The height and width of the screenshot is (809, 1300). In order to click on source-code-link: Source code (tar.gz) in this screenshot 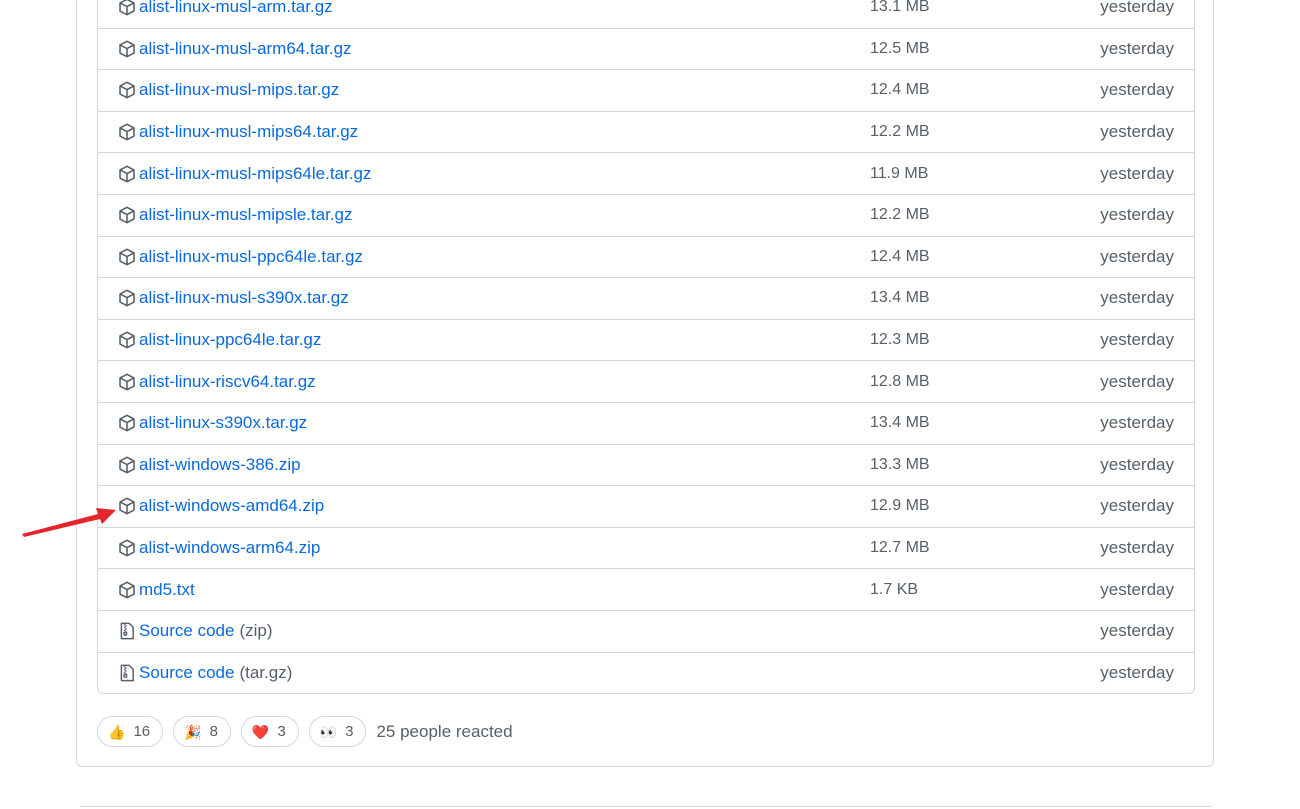, I will do `click(215, 673)`.